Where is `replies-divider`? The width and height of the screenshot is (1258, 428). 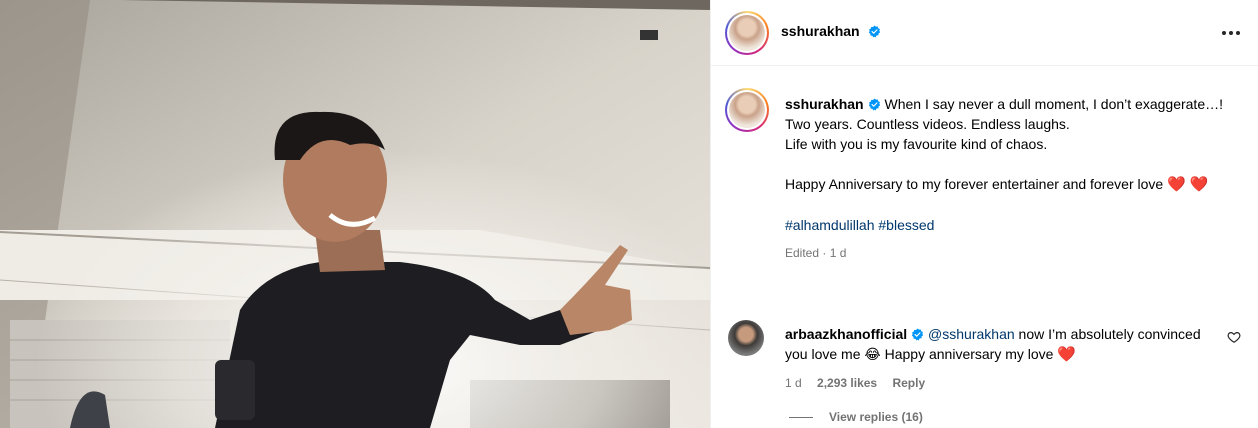
replies-divider is located at coordinates (801, 417).